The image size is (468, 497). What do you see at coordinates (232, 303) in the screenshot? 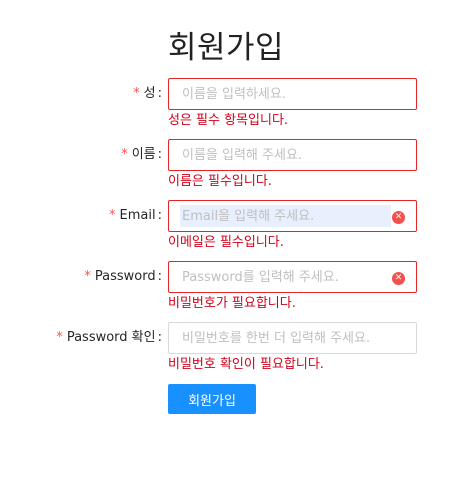
I see `password-error: 비밀번호가 필요합니다.` at bounding box center [232, 303].